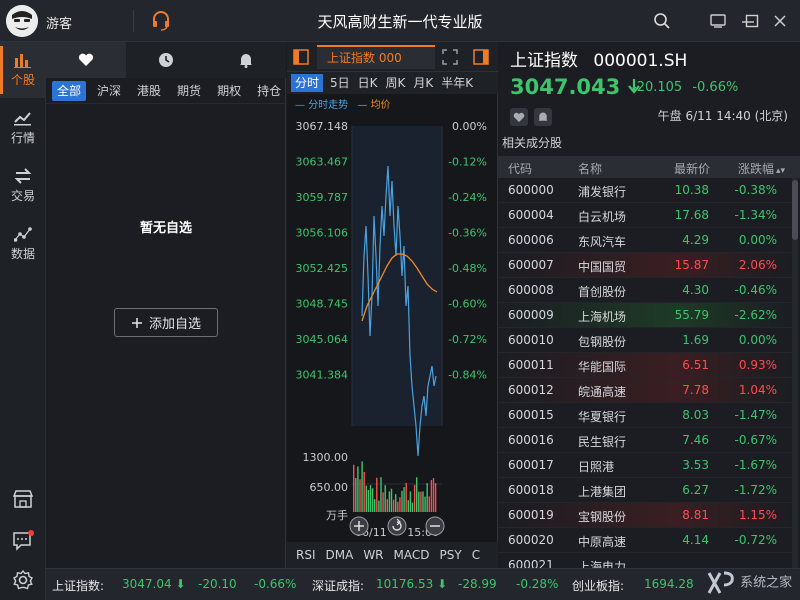 The height and width of the screenshot is (600, 800). What do you see at coordinates (373, 555) in the screenshot?
I see `indicator-wr: WR` at bounding box center [373, 555].